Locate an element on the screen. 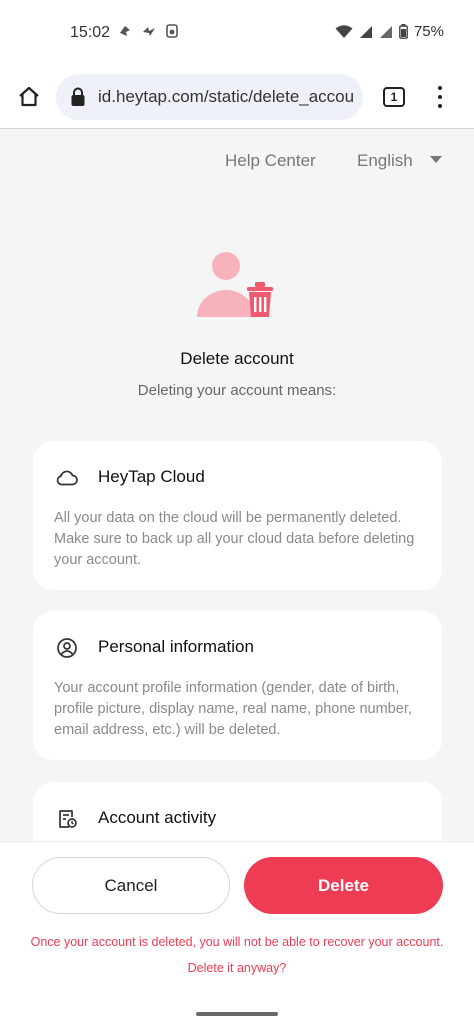 The width and height of the screenshot is (474, 1024). status-bar: 15:02 75% is located at coordinates (237, 33).